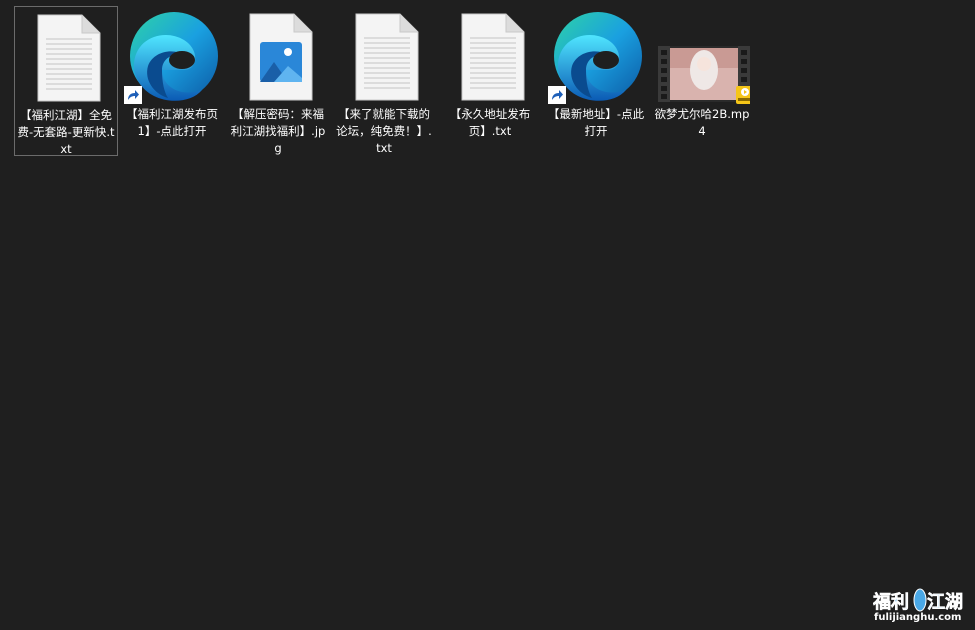  I want to click on file-item-6: 欲梦尤尔哈2B.mp4, so click(702, 81).